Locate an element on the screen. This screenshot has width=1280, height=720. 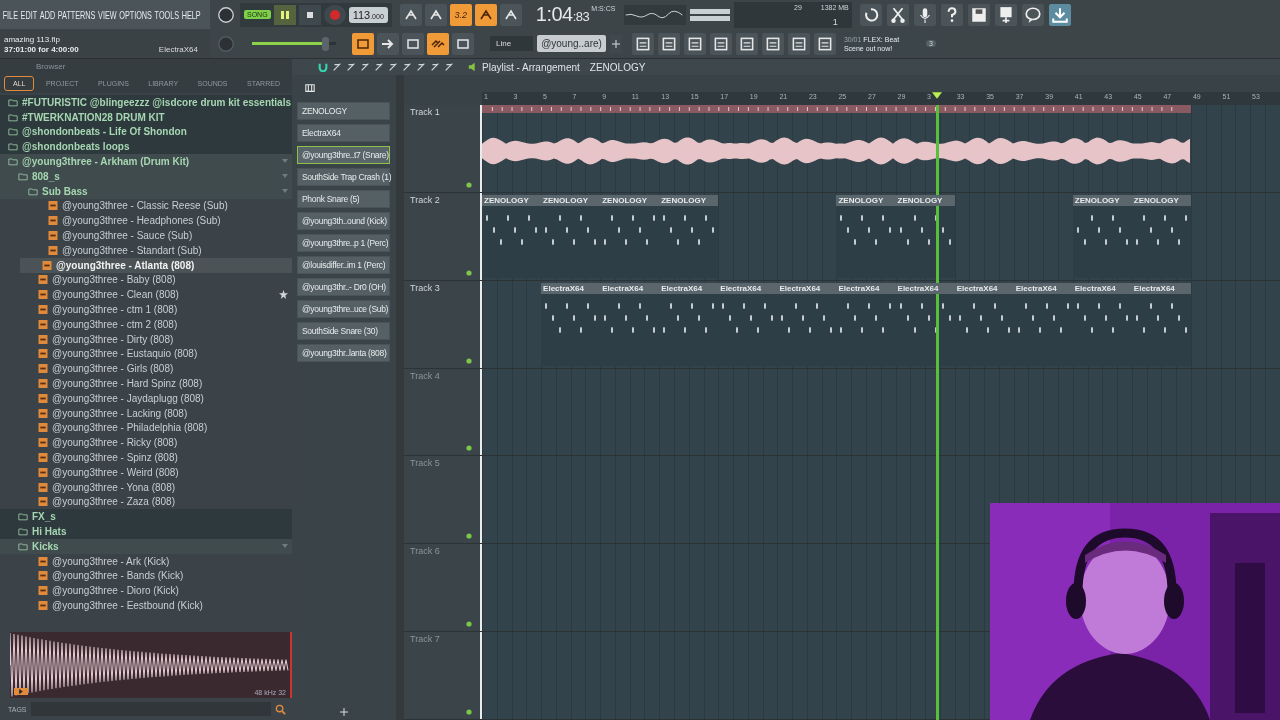
slider-thumb is located at coordinates (325, 43).